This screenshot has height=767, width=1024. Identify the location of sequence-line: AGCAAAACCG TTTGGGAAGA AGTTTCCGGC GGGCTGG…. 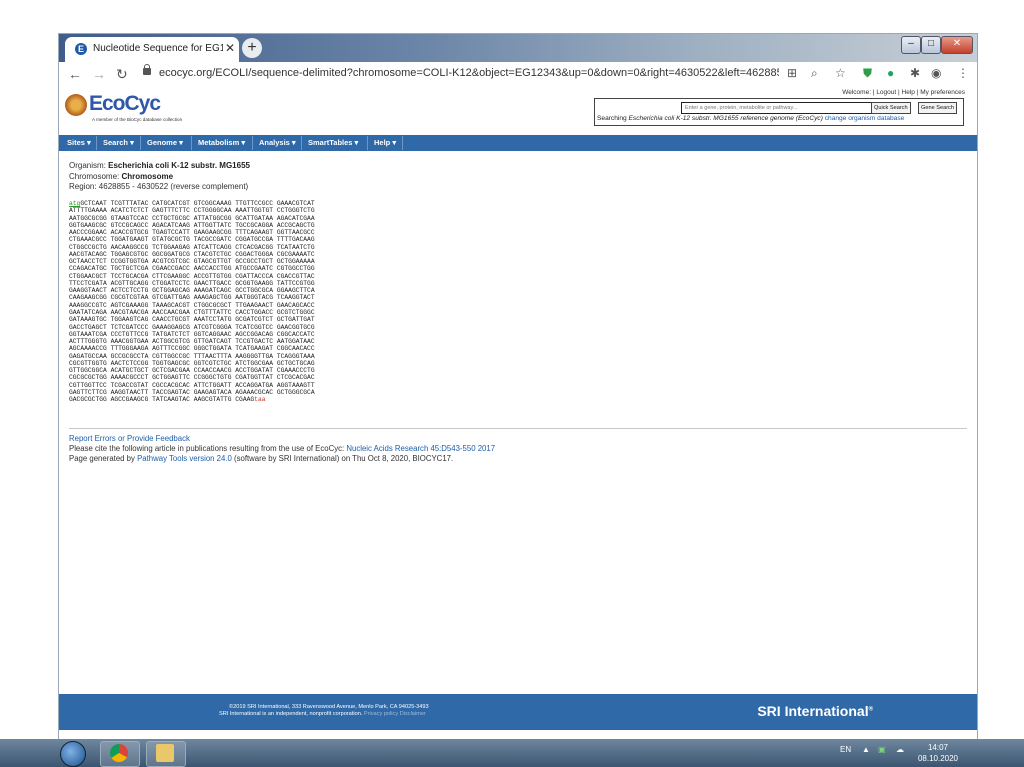
(192, 349).